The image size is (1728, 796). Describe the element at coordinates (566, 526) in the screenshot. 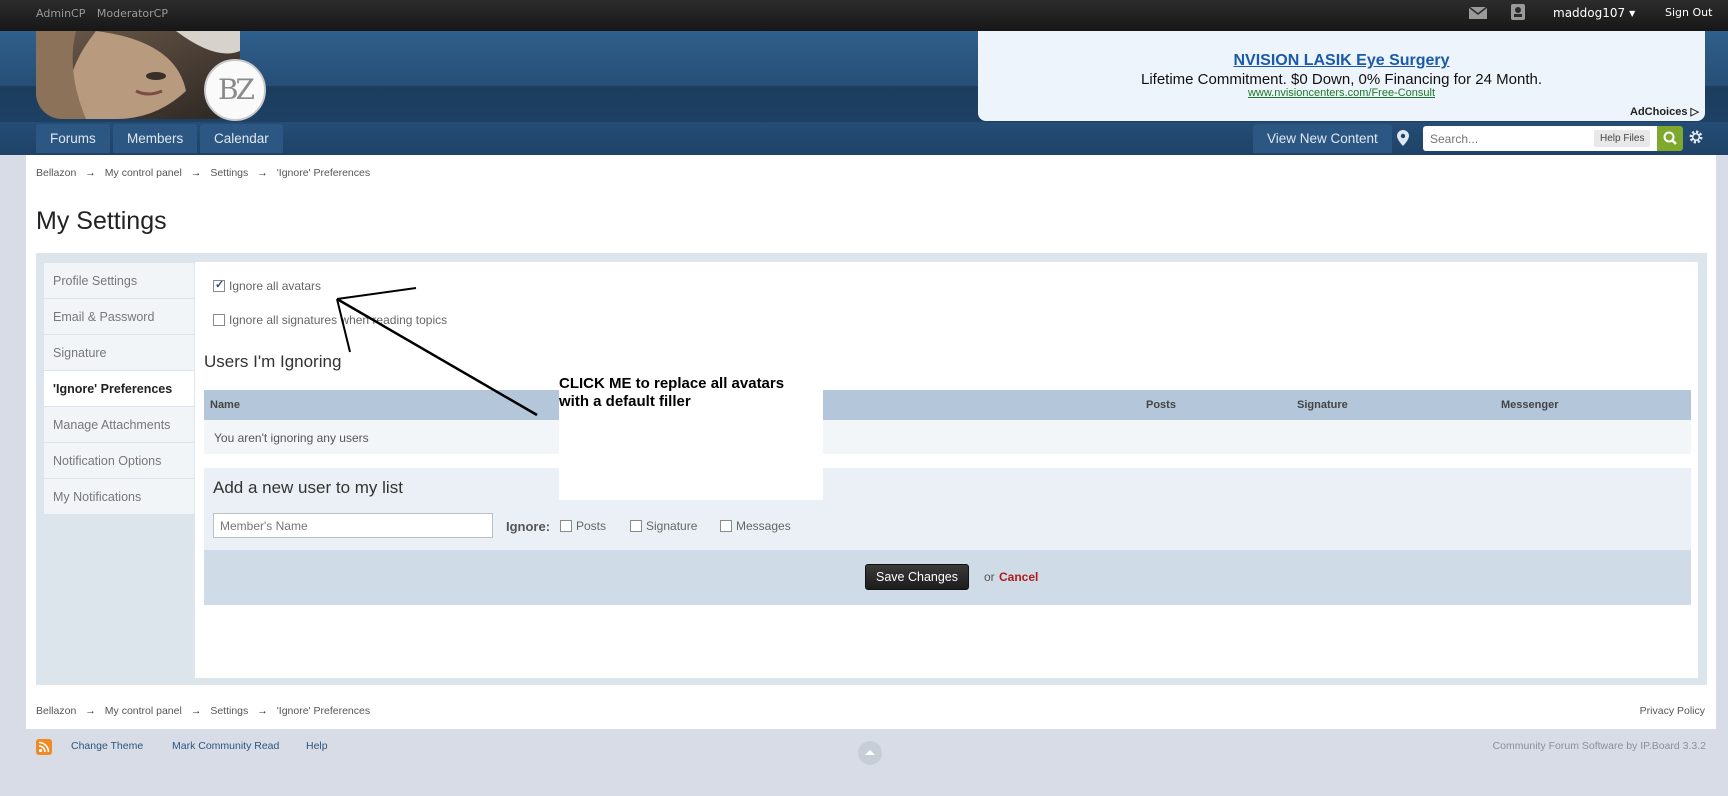

I see `ignore-posts-checkbox` at that location.